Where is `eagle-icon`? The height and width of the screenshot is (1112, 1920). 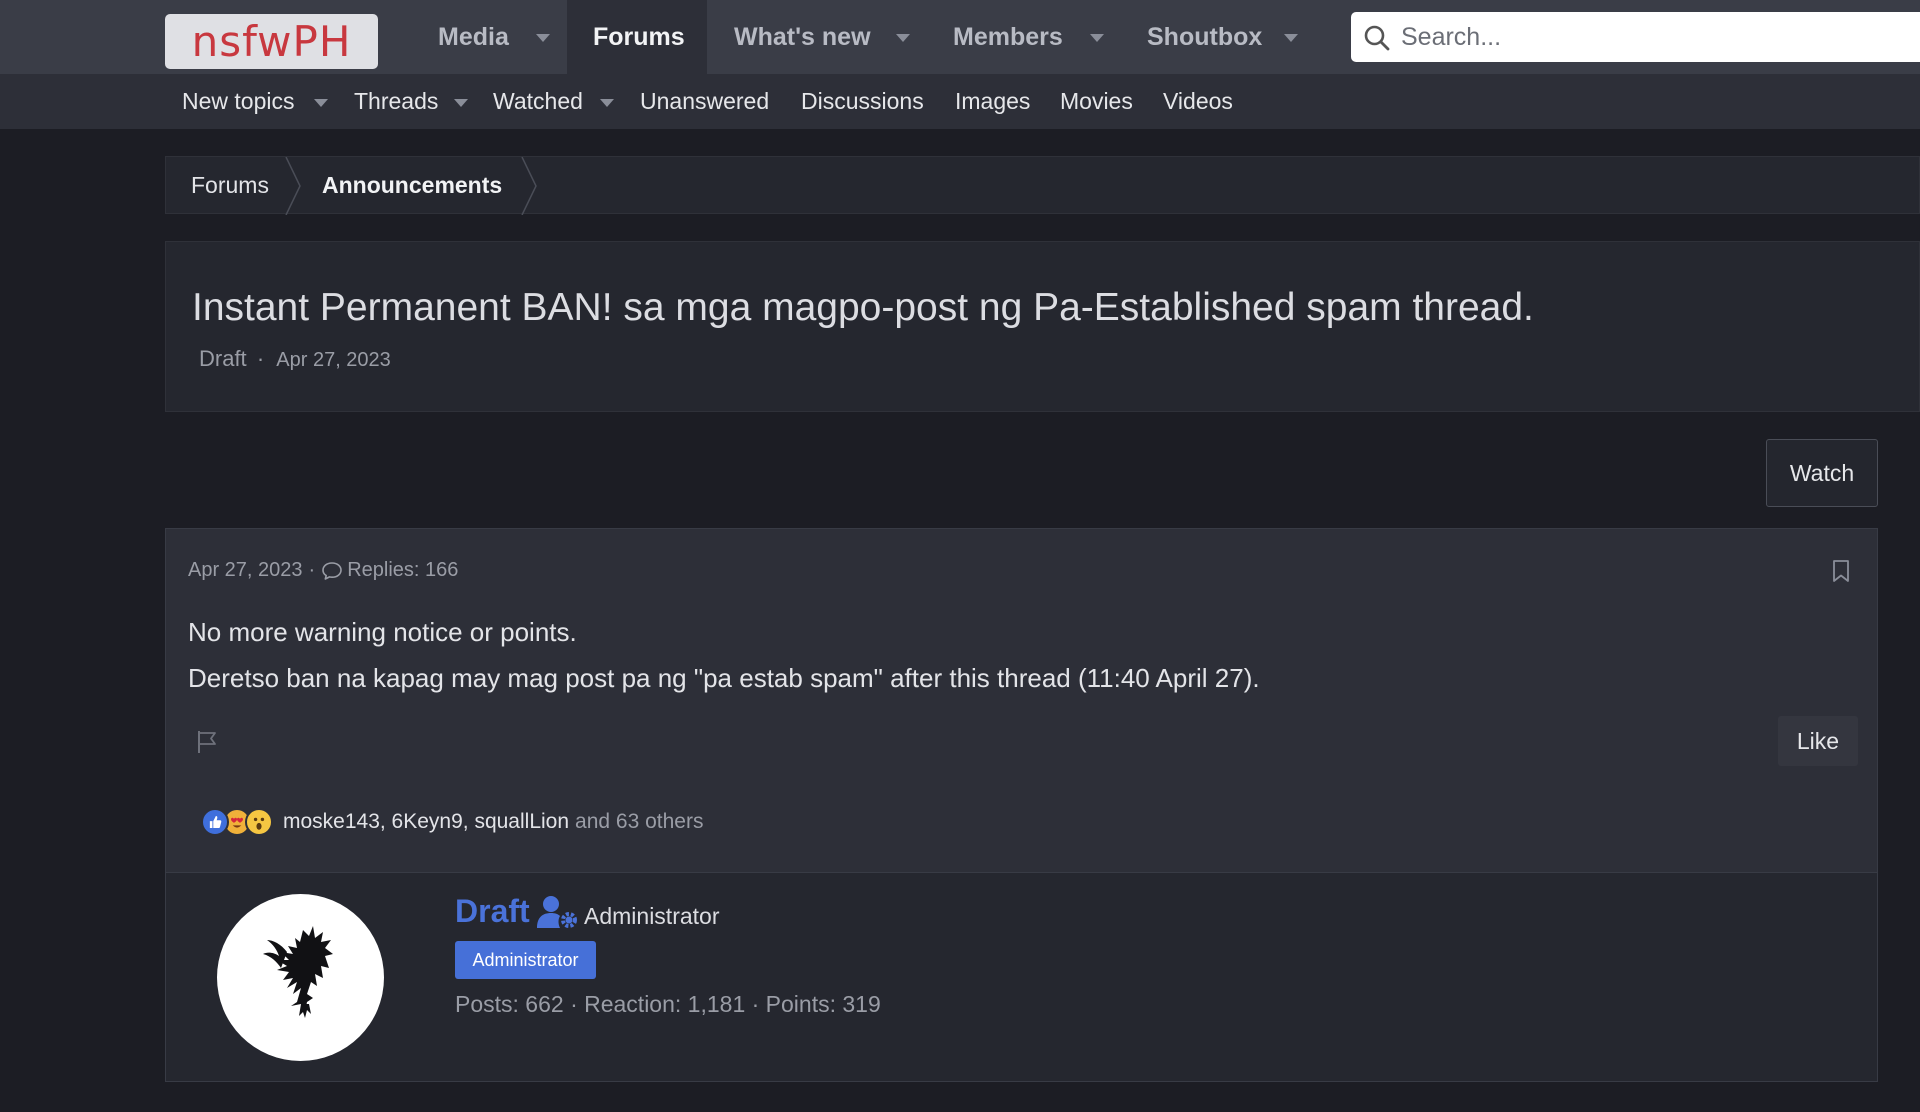 eagle-icon is located at coordinates (298, 972).